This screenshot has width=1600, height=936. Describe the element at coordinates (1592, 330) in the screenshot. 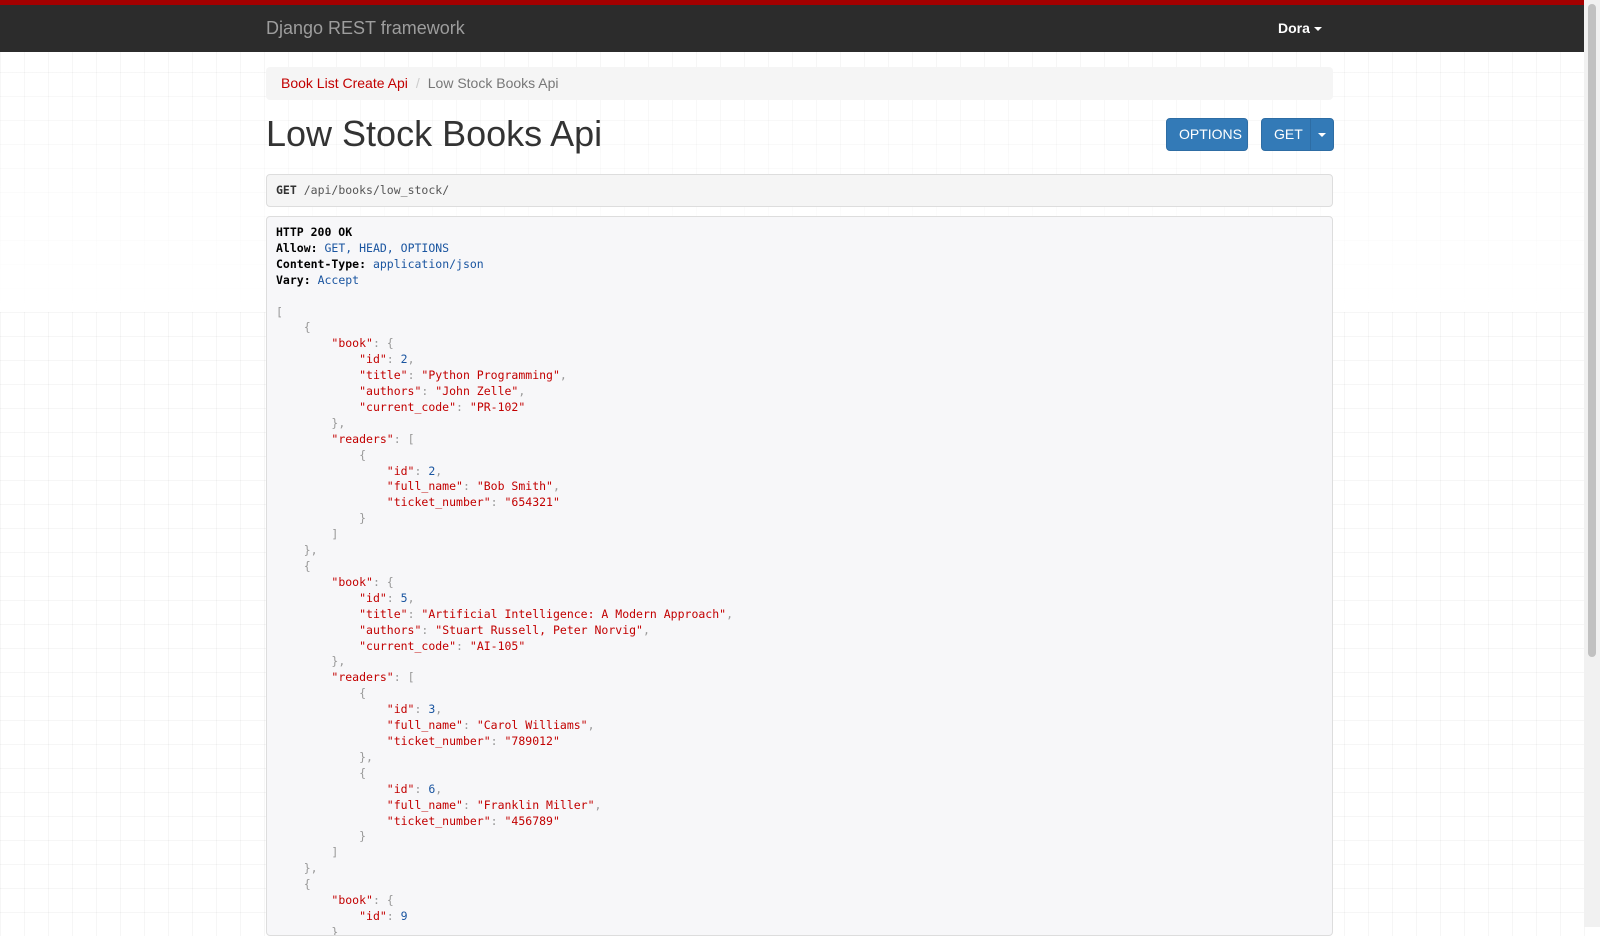

I see `scrollbar-thumb` at that location.